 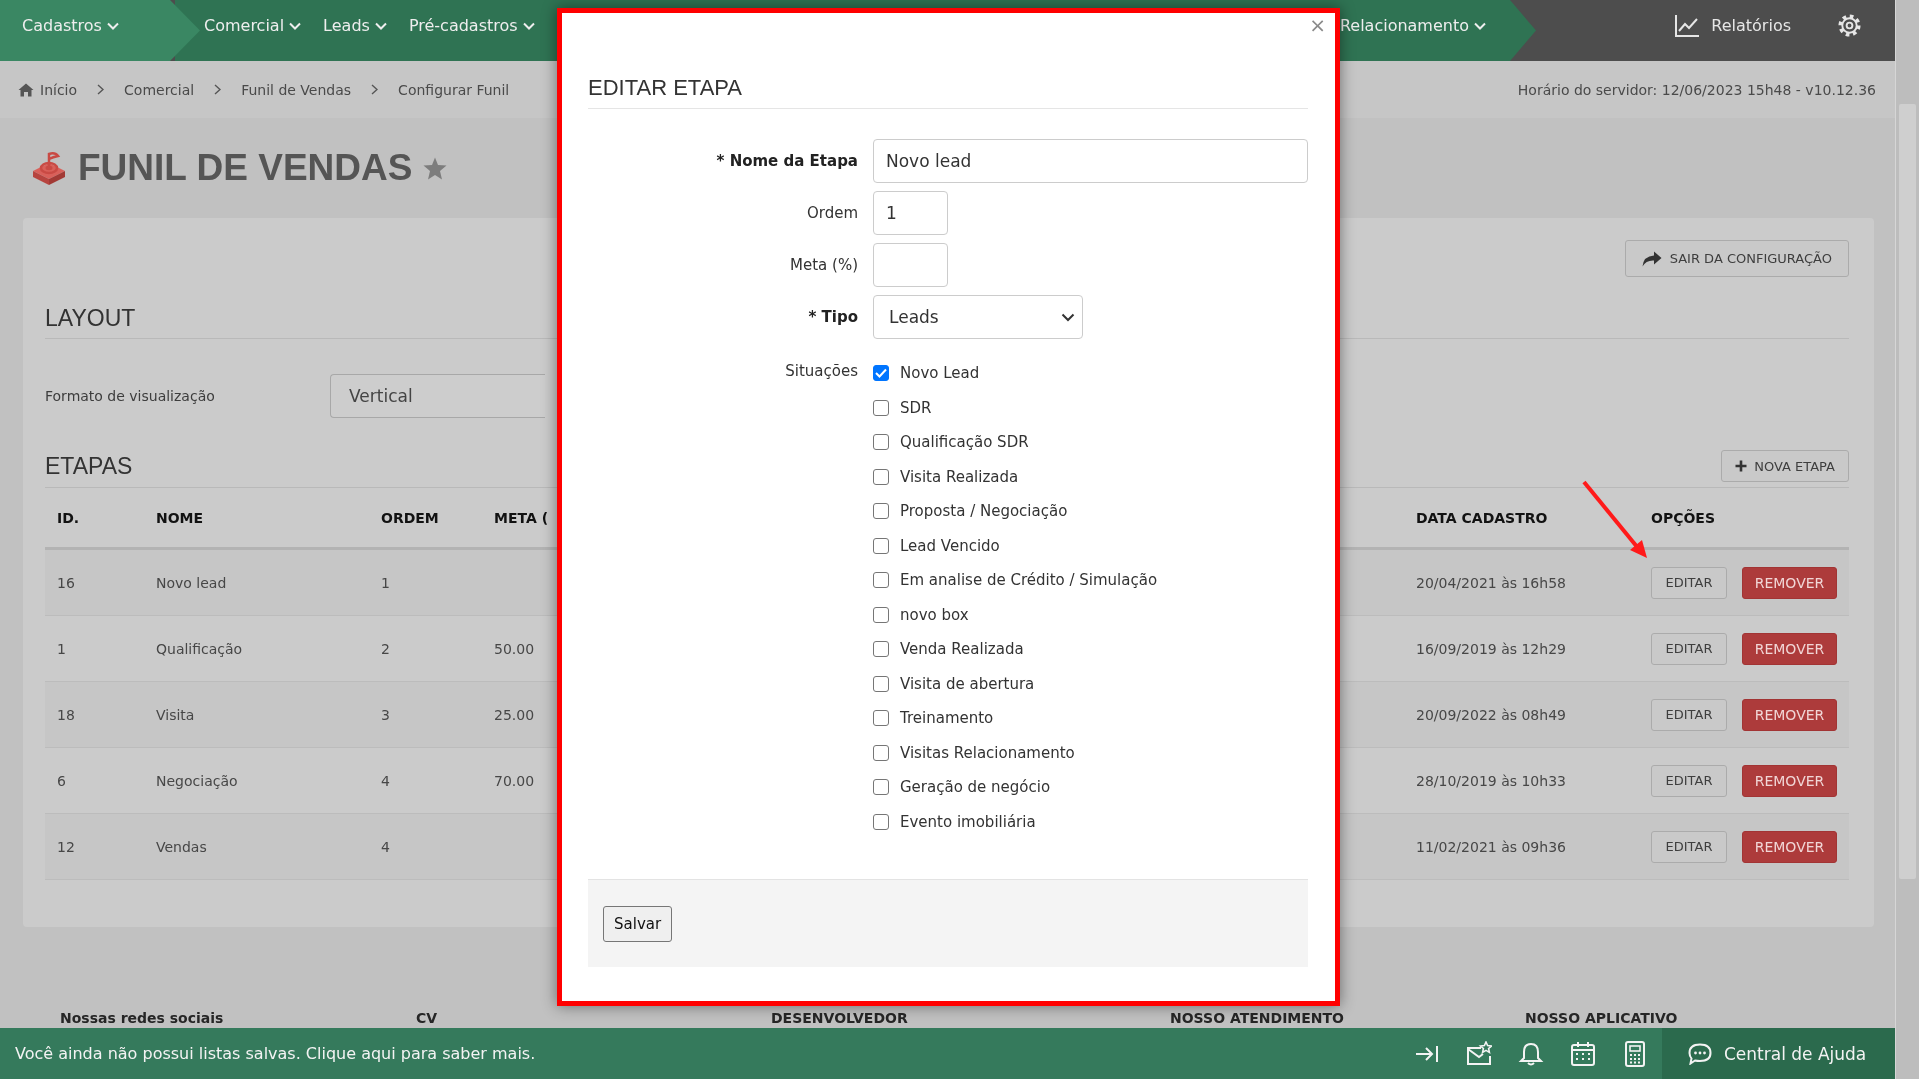 What do you see at coordinates (514, 648) in the screenshot?
I see `table-cell: 50.00` at bounding box center [514, 648].